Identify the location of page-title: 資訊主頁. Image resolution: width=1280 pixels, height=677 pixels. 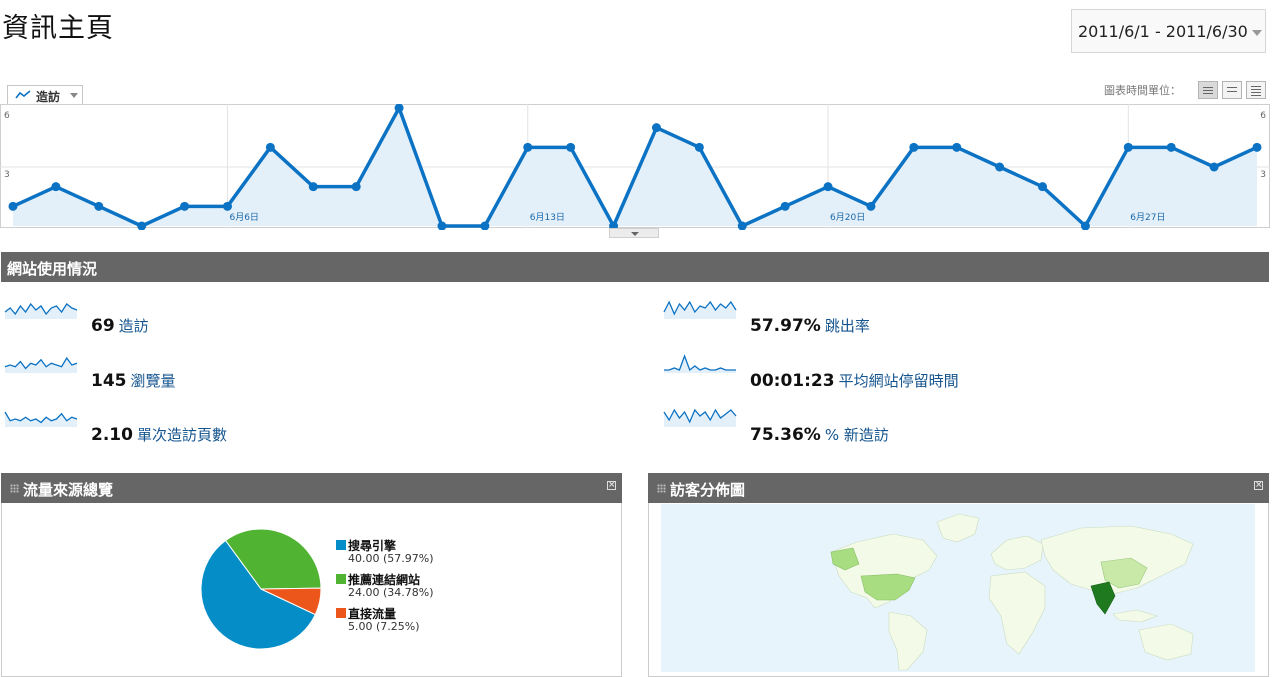
(58, 28).